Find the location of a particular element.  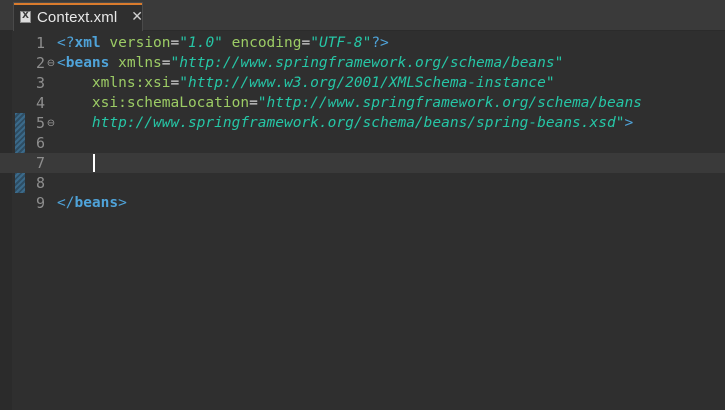

code-token: version is located at coordinates (140, 43).